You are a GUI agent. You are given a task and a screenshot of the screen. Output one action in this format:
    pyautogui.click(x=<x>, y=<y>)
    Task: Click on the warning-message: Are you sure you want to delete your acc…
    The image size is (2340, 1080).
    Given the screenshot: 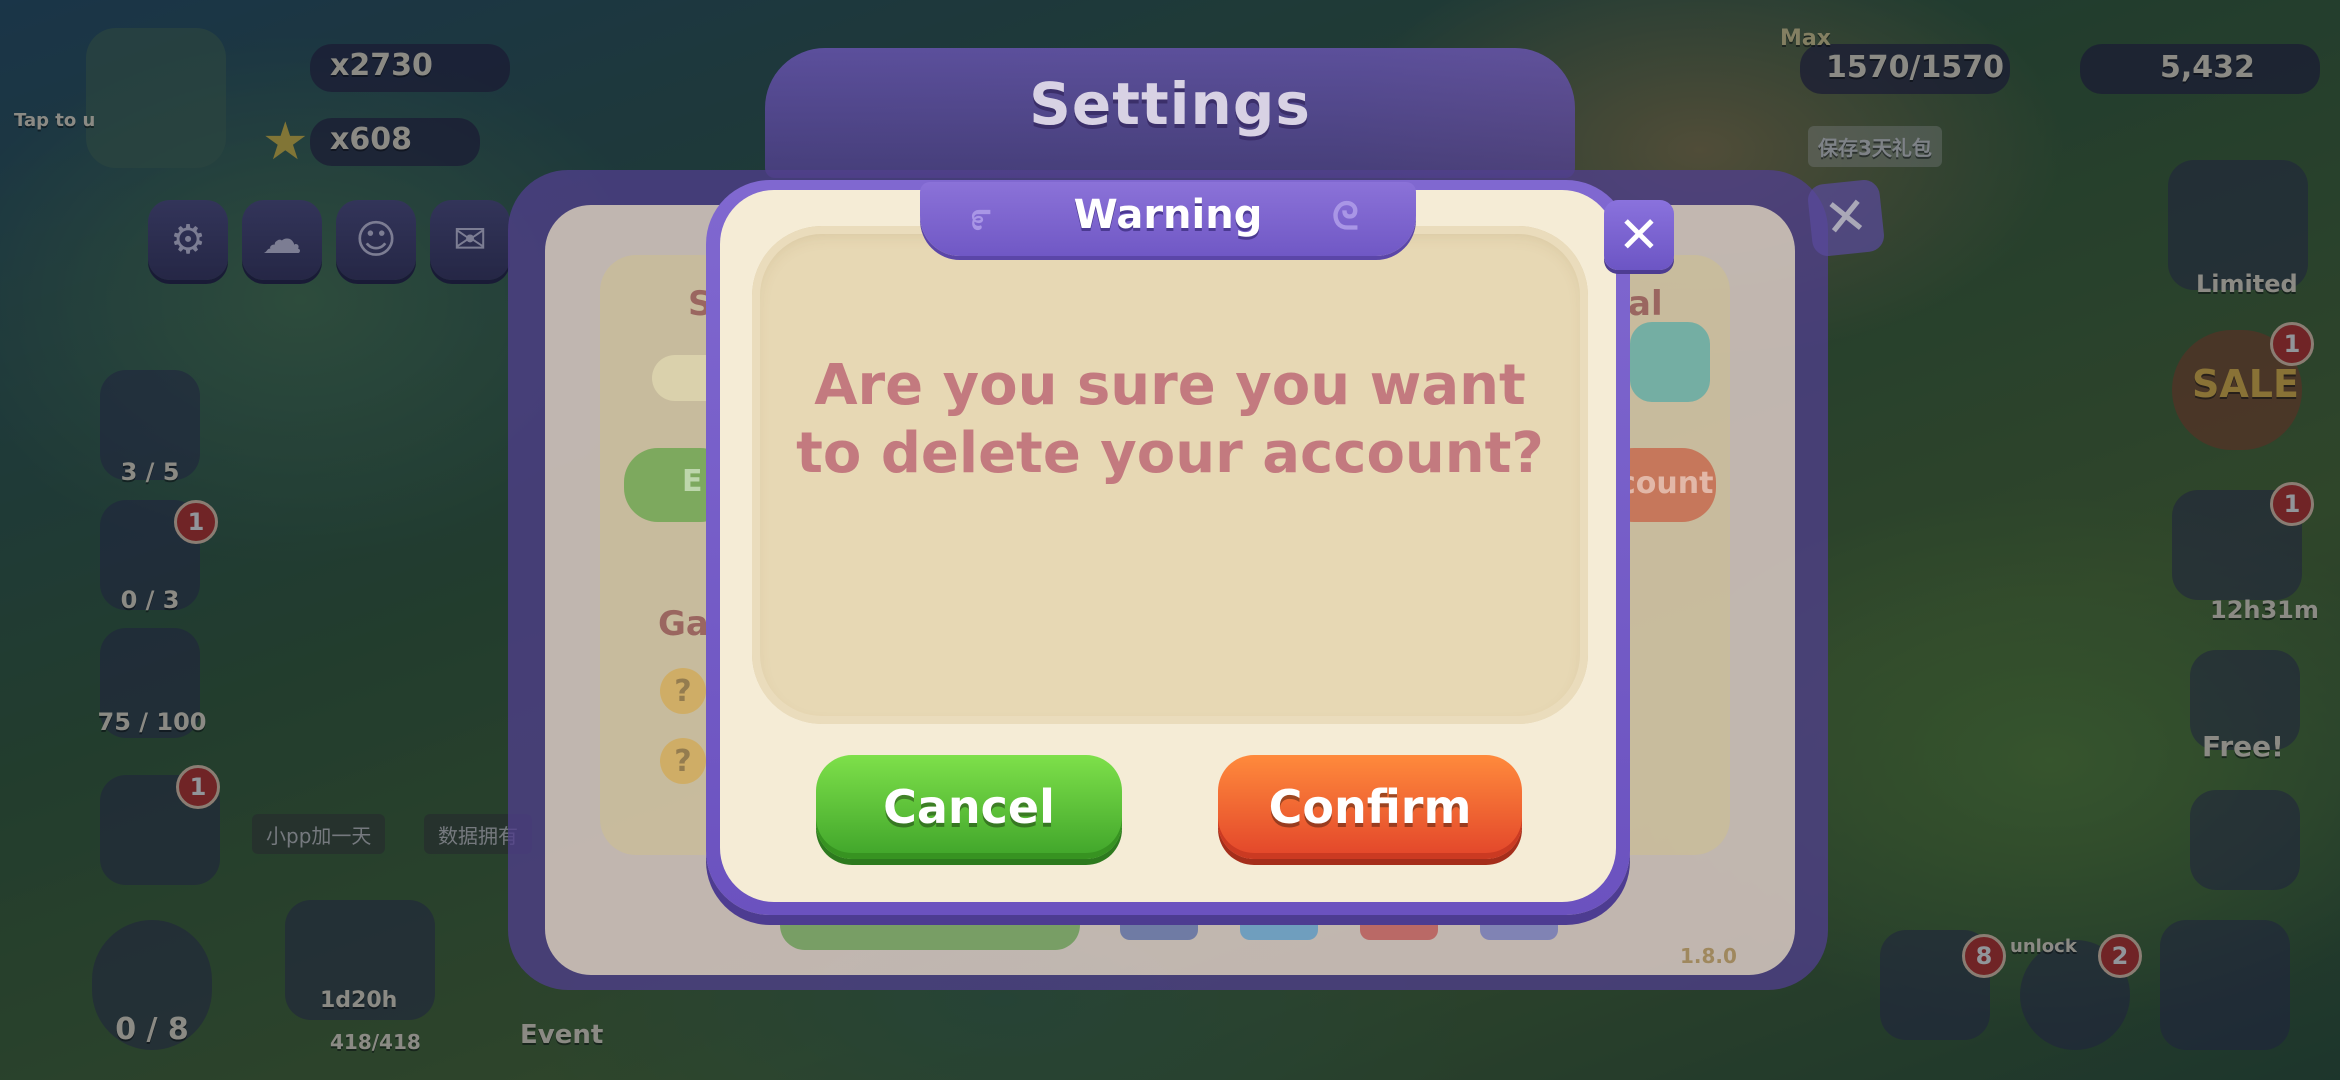 What is the action you would take?
    pyautogui.click(x=1170, y=419)
    